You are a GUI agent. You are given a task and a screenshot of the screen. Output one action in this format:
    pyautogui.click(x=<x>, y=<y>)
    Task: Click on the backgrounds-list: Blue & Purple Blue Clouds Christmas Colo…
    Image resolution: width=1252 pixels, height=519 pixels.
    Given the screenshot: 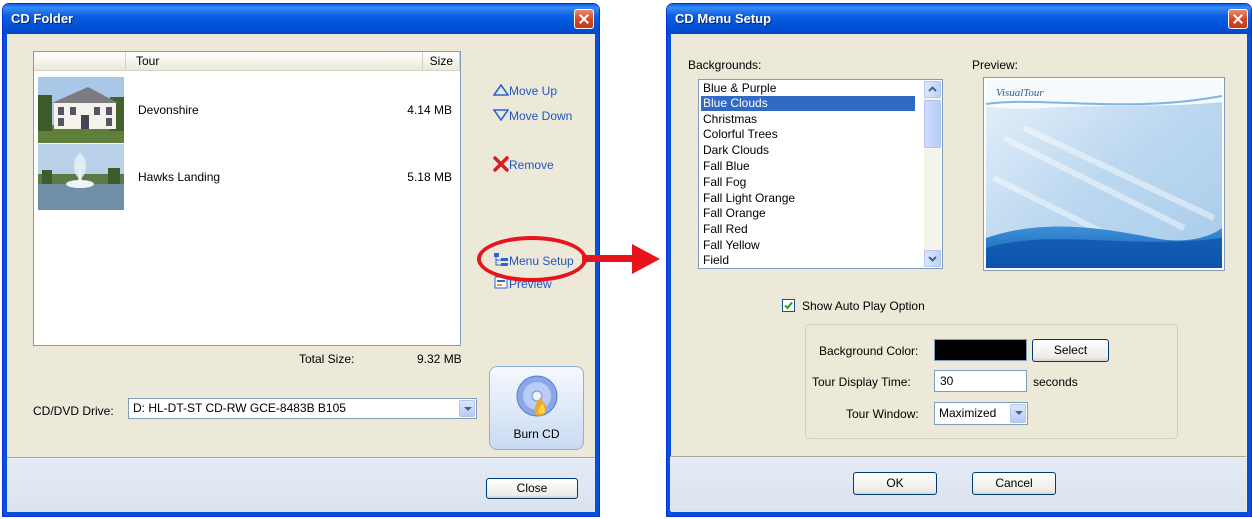 What is the action you would take?
    pyautogui.click(x=820, y=174)
    